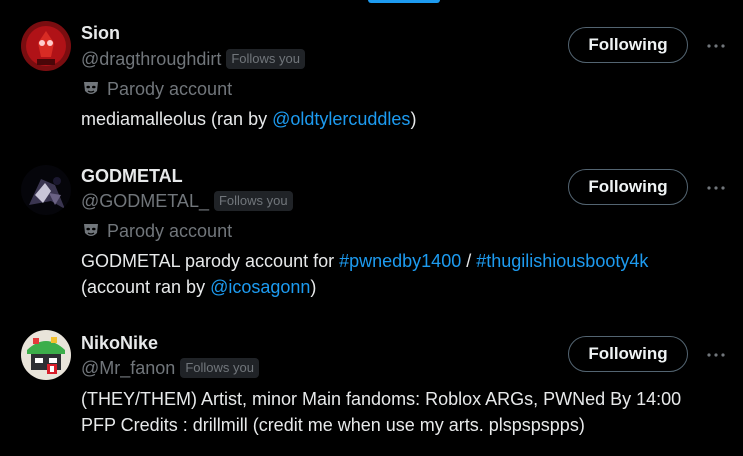 The height and width of the screenshot is (456, 743). What do you see at coordinates (562, 261) in the screenshot?
I see `hashtag-link: #thugilishiousbooty4k` at bounding box center [562, 261].